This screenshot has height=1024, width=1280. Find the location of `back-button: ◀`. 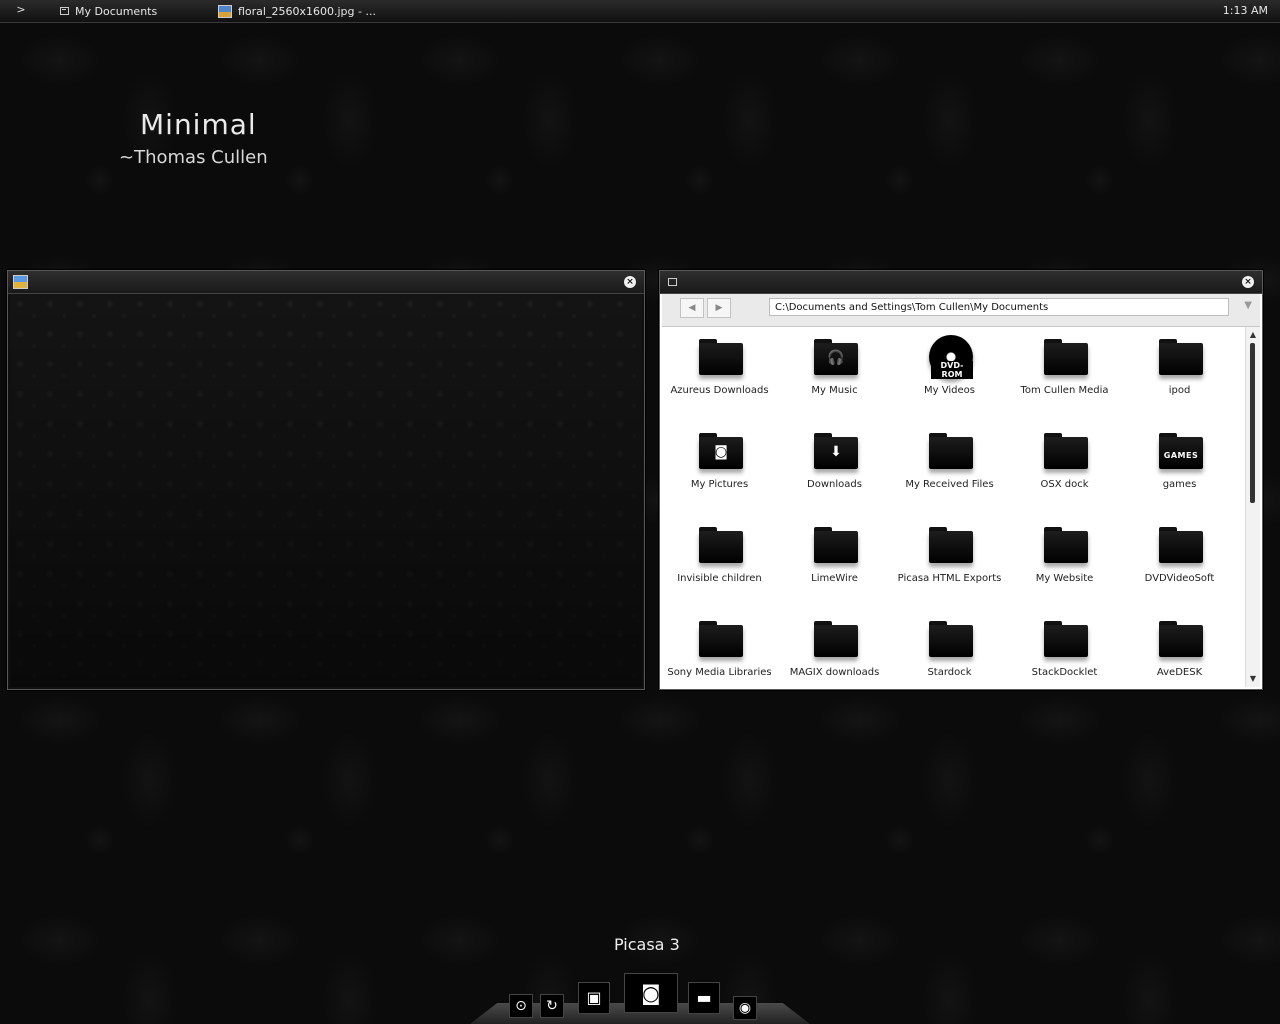

back-button: ◀ is located at coordinates (692, 308).